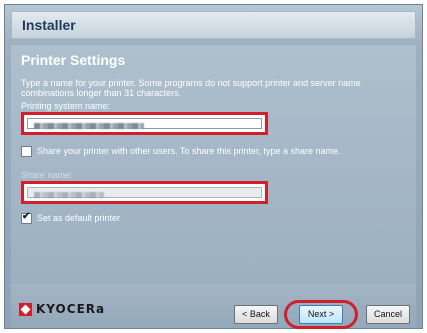  Describe the element at coordinates (73, 60) in the screenshot. I see `page-heading: Printer Settings` at that location.